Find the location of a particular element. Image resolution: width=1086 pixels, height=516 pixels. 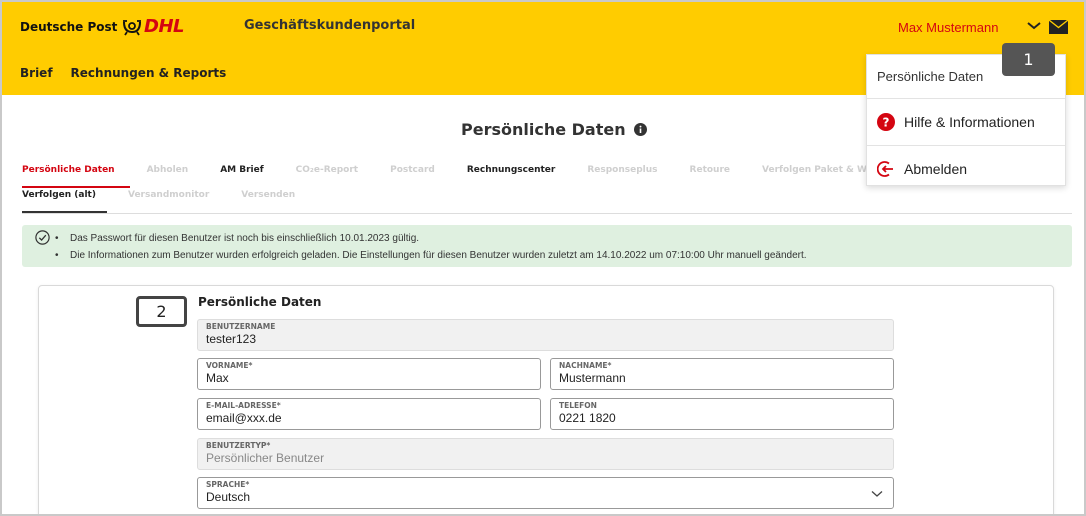

page-title: Persönliche Daten is located at coordinates (554, 129).